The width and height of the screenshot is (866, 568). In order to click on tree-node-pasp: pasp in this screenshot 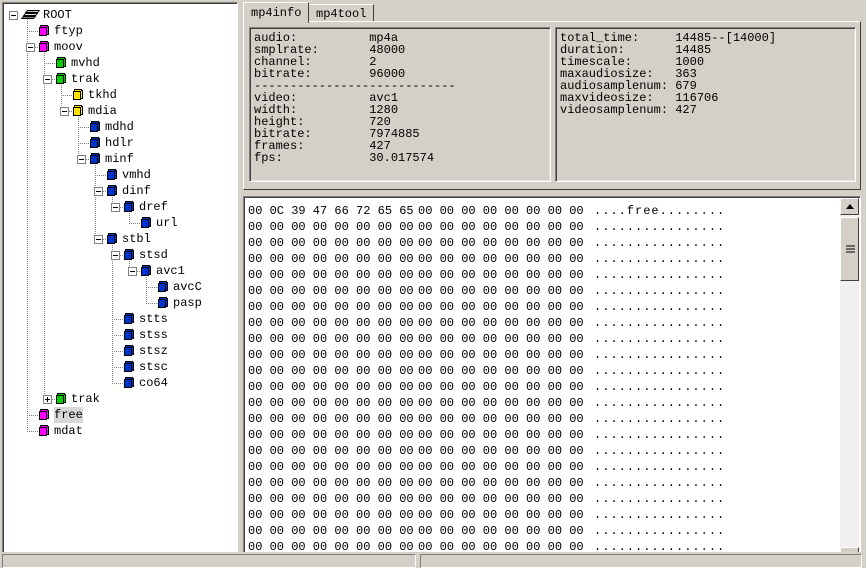, I will do `click(120, 303)`.